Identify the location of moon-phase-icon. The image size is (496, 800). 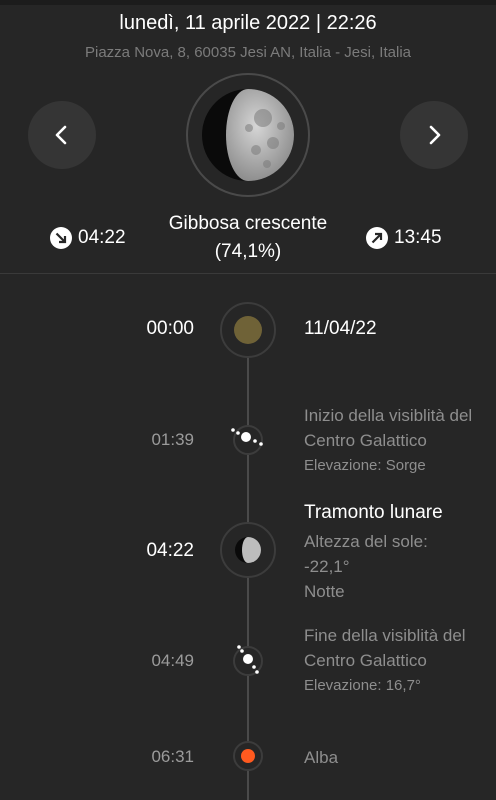
(248, 135).